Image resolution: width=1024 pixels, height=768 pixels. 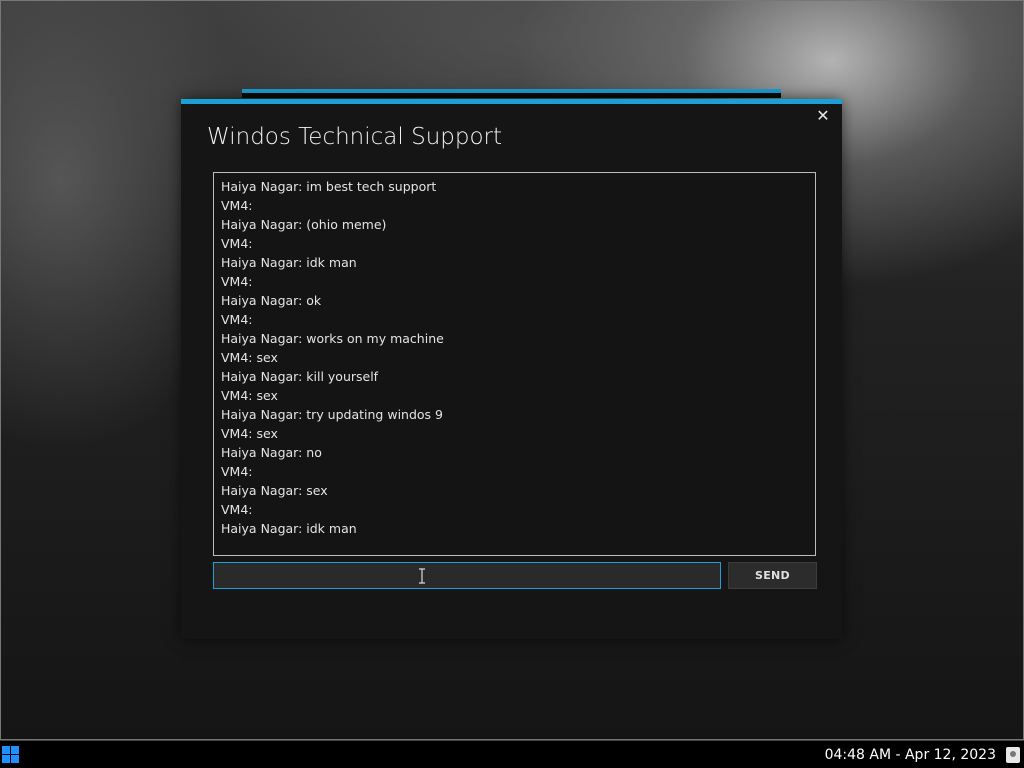 What do you see at coordinates (329, 186) in the screenshot?
I see `chat-line: Haiya Nagar: im best tech support` at bounding box center [329, 186].